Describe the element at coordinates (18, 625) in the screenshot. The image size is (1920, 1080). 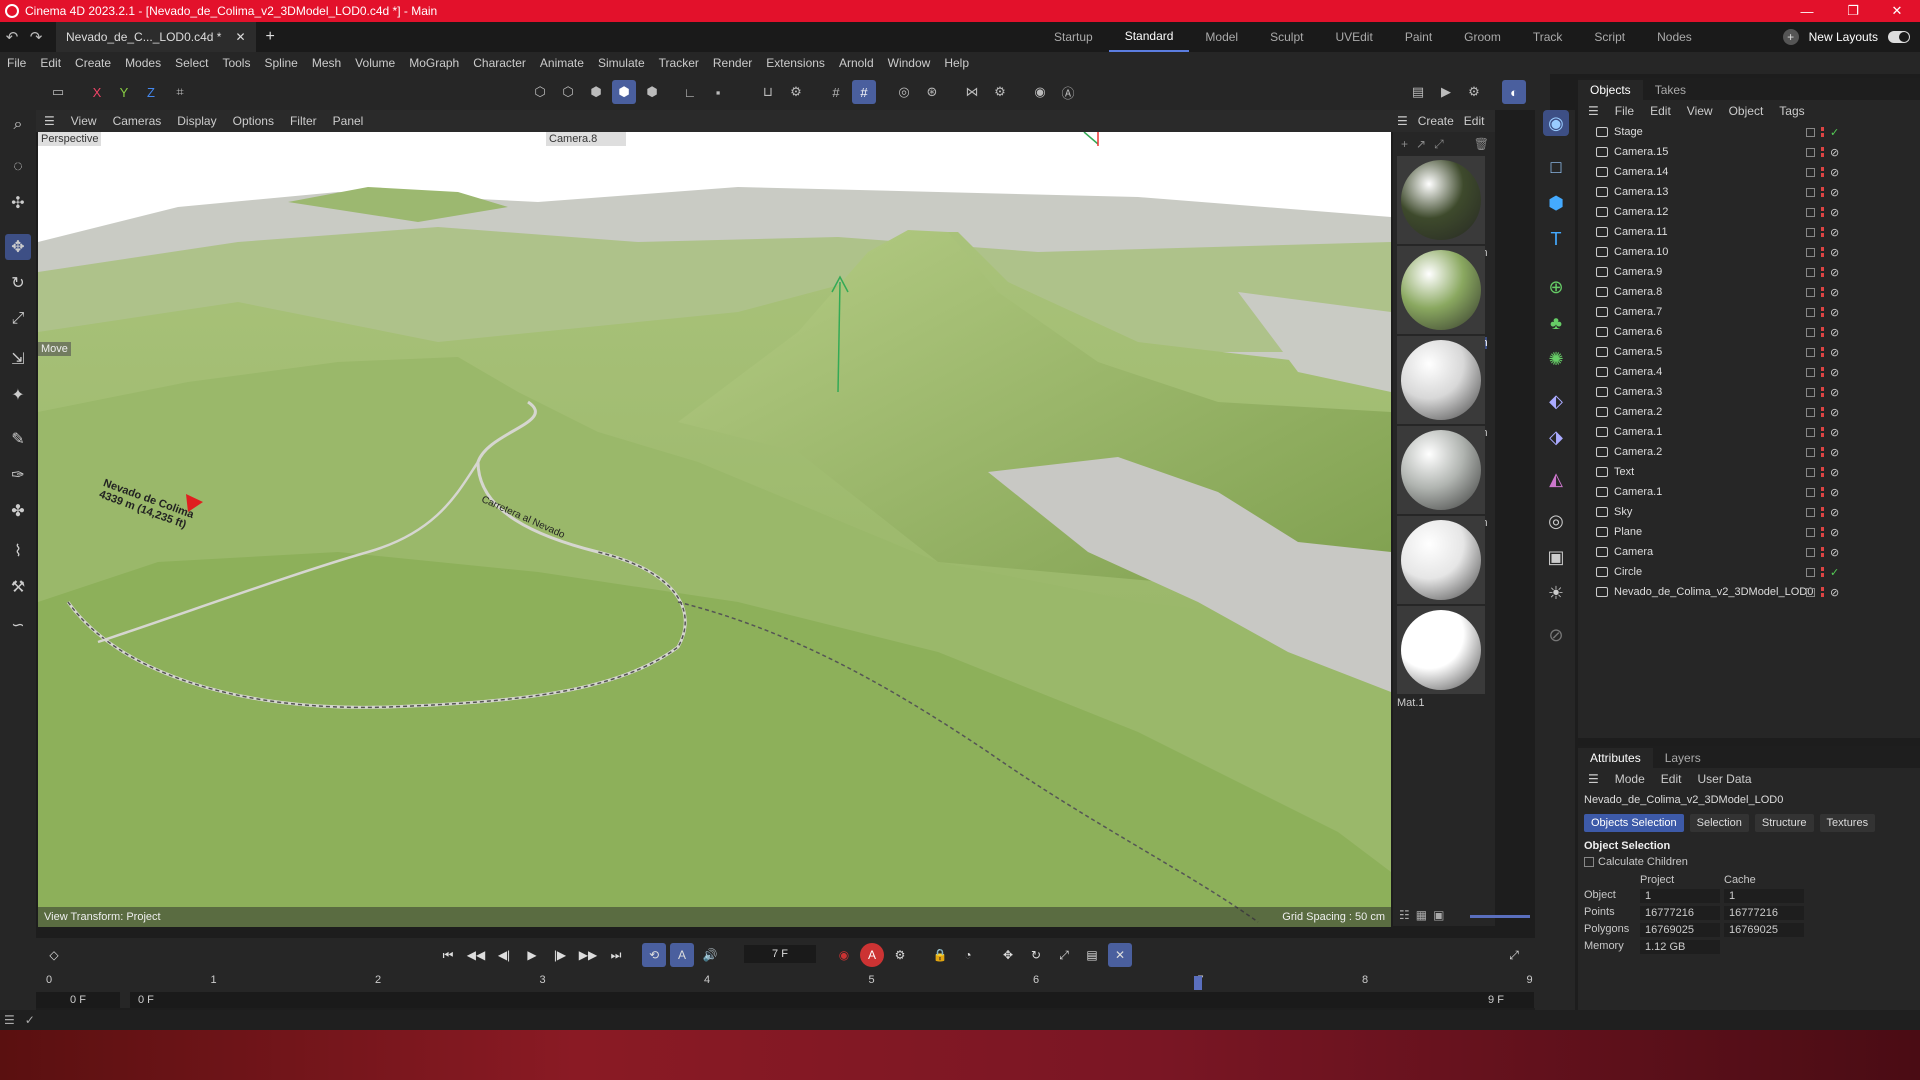
I see `magnet-icon: ∽` at that location.